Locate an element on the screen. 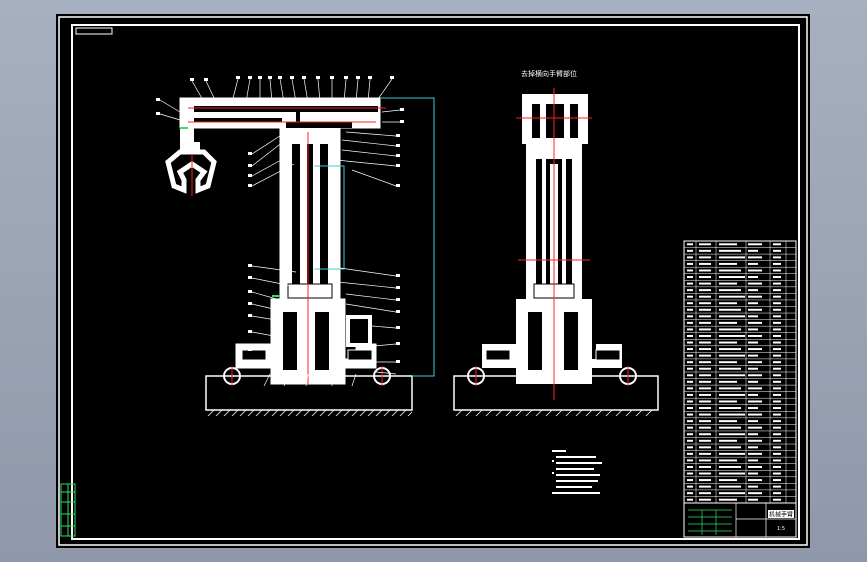 This screenshot has width=867, height=562. title-block-scale: 1:5 is located at coordinates (781, 529).